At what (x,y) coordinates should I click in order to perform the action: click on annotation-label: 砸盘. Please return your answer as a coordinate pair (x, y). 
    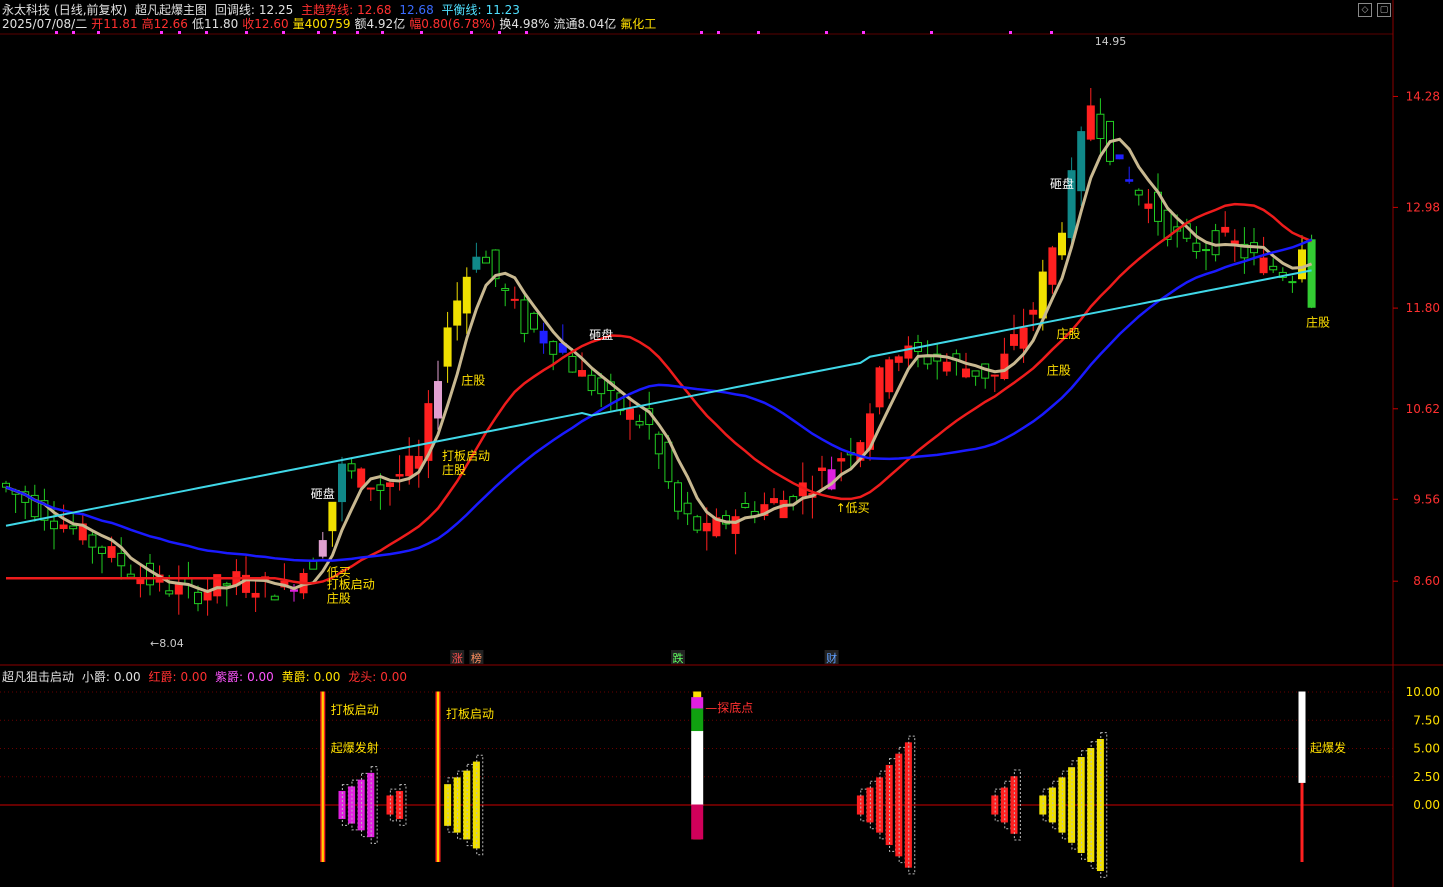
    Looking at the image, I should click on (323, 493).